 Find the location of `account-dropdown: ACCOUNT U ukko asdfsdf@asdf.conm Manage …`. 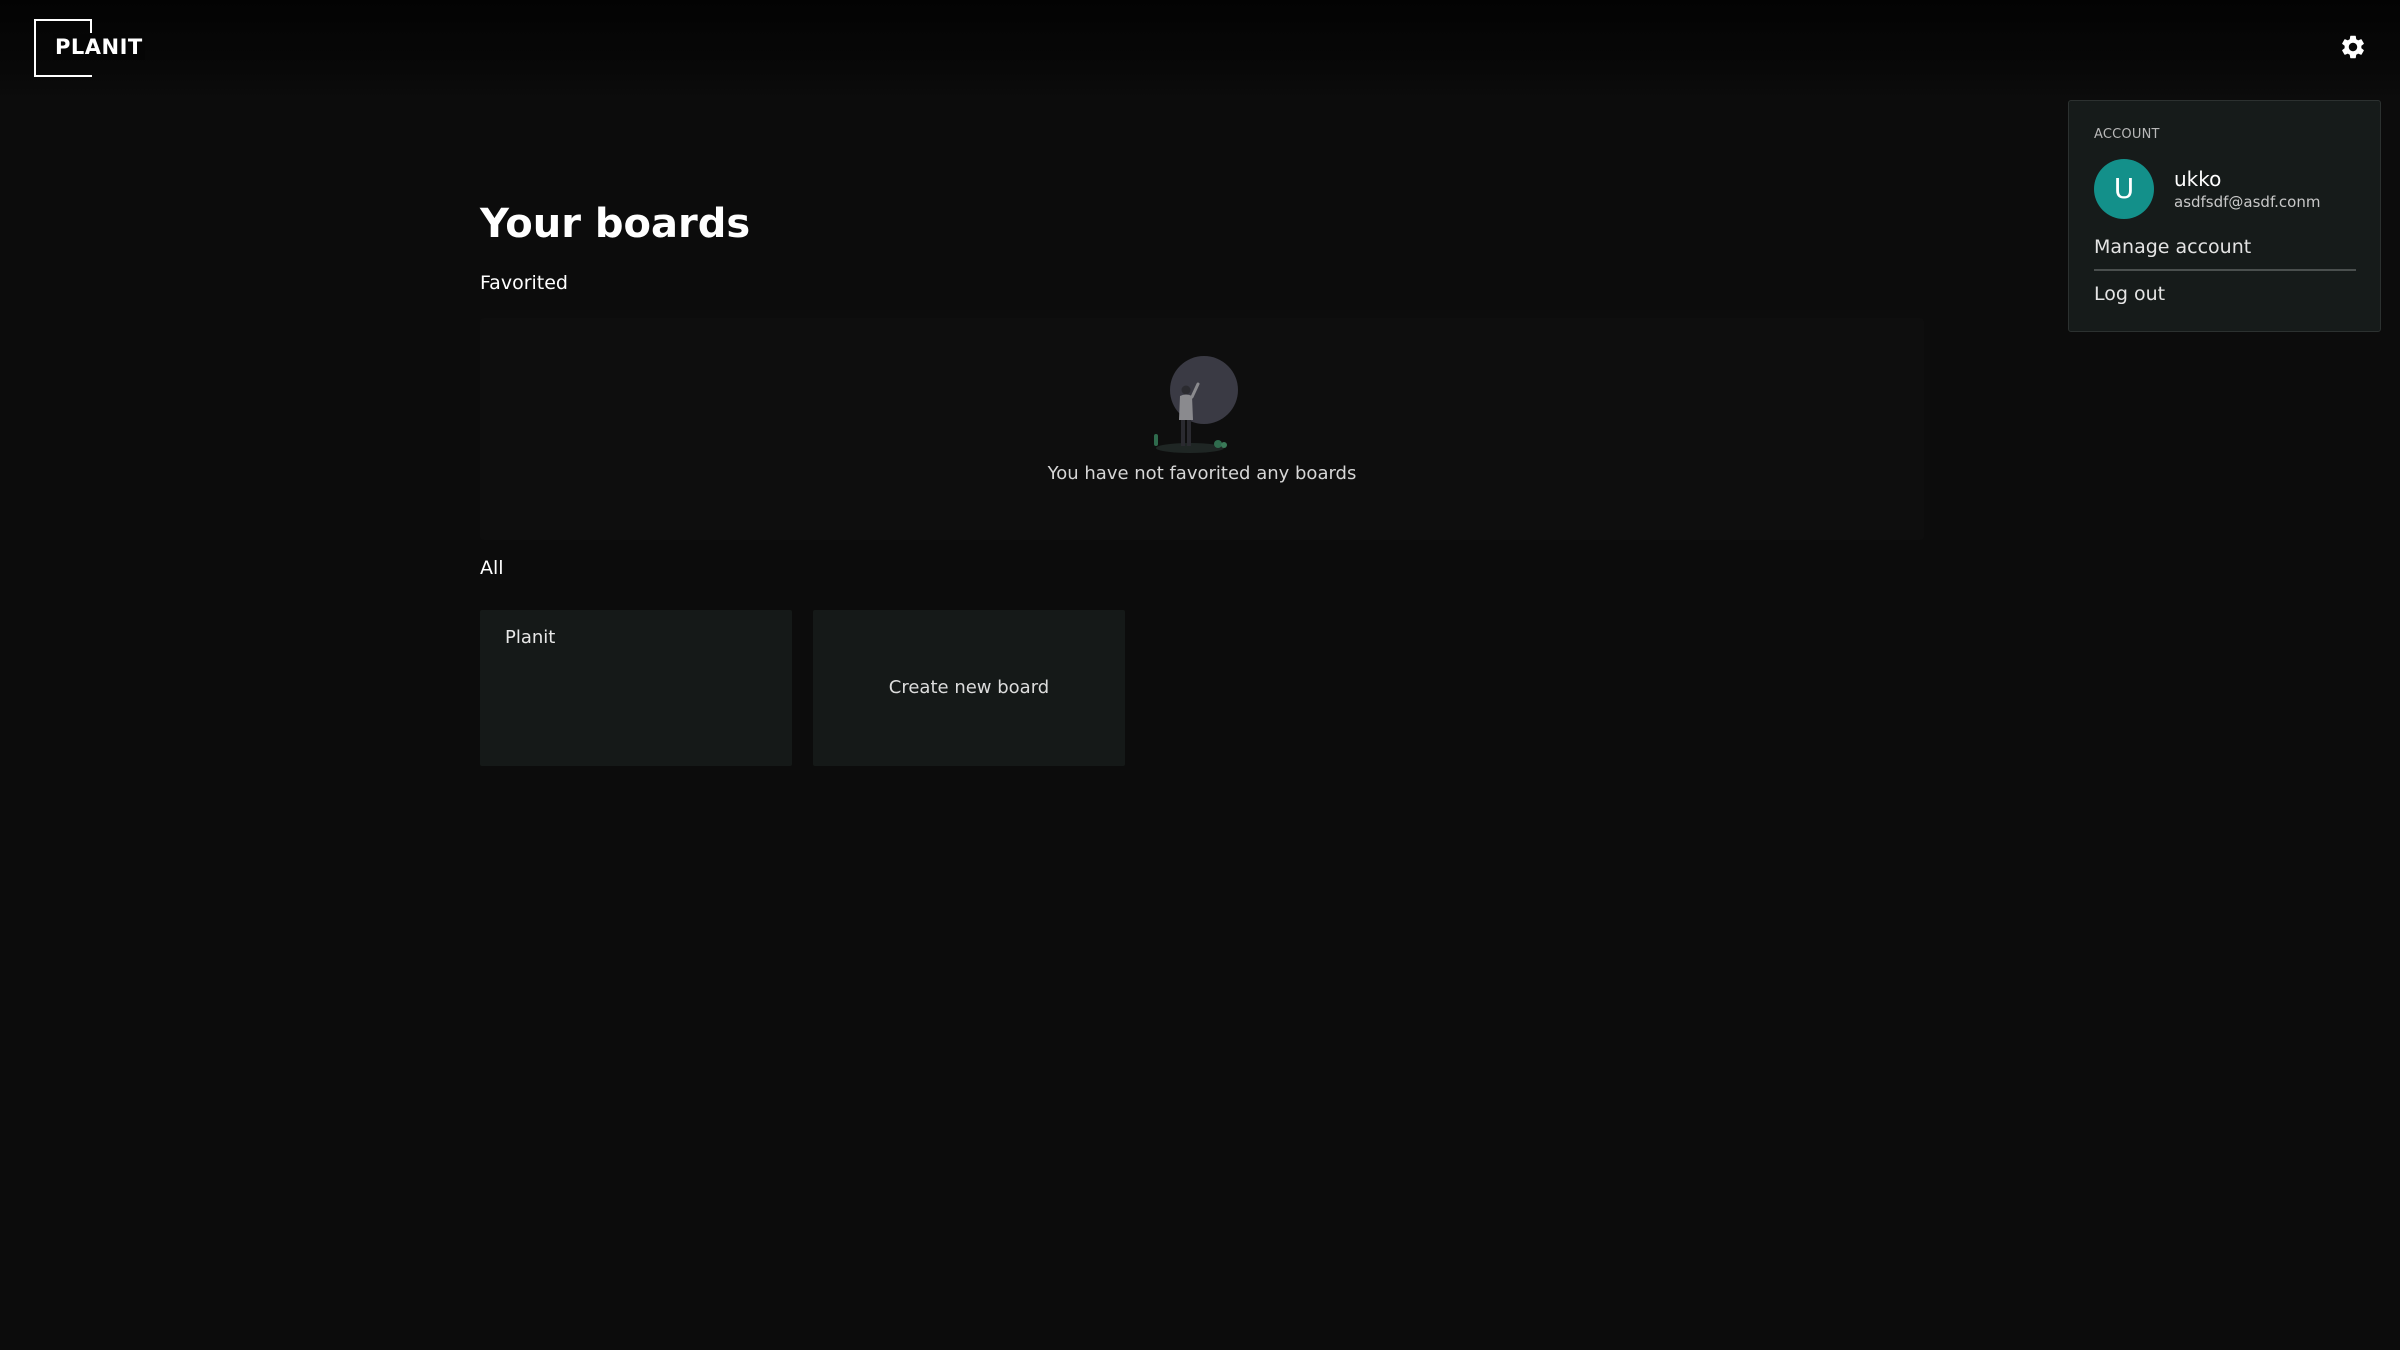

account-dropdown: ACCOUNT U ukko asdfsdf@asdf.conm Manage … is located at coordinates (2224, 216).